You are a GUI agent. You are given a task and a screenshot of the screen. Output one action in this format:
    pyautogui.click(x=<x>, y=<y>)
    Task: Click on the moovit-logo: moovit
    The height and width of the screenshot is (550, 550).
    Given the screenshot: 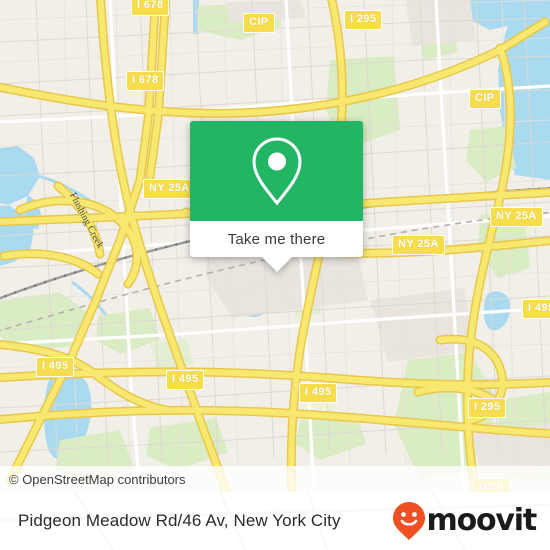 What is the action you would take?
    pyautogui.click(x=465, y=521)
    